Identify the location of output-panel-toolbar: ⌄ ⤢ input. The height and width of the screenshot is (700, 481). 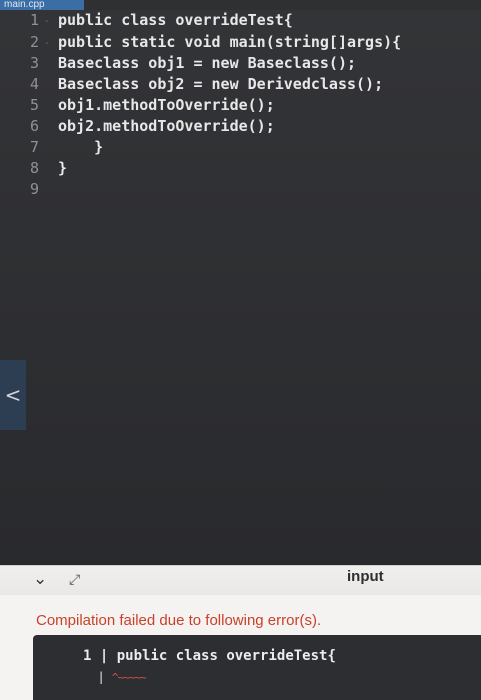
(240, 580).